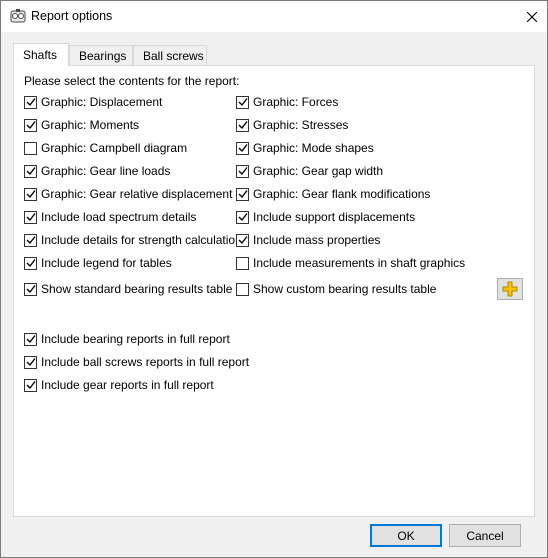 Image resolution: width=548 pixels, height=558 pixels. Describe the element at coordinates (72, 16) in the screenshot. I see `window-title: Report options` at that location.